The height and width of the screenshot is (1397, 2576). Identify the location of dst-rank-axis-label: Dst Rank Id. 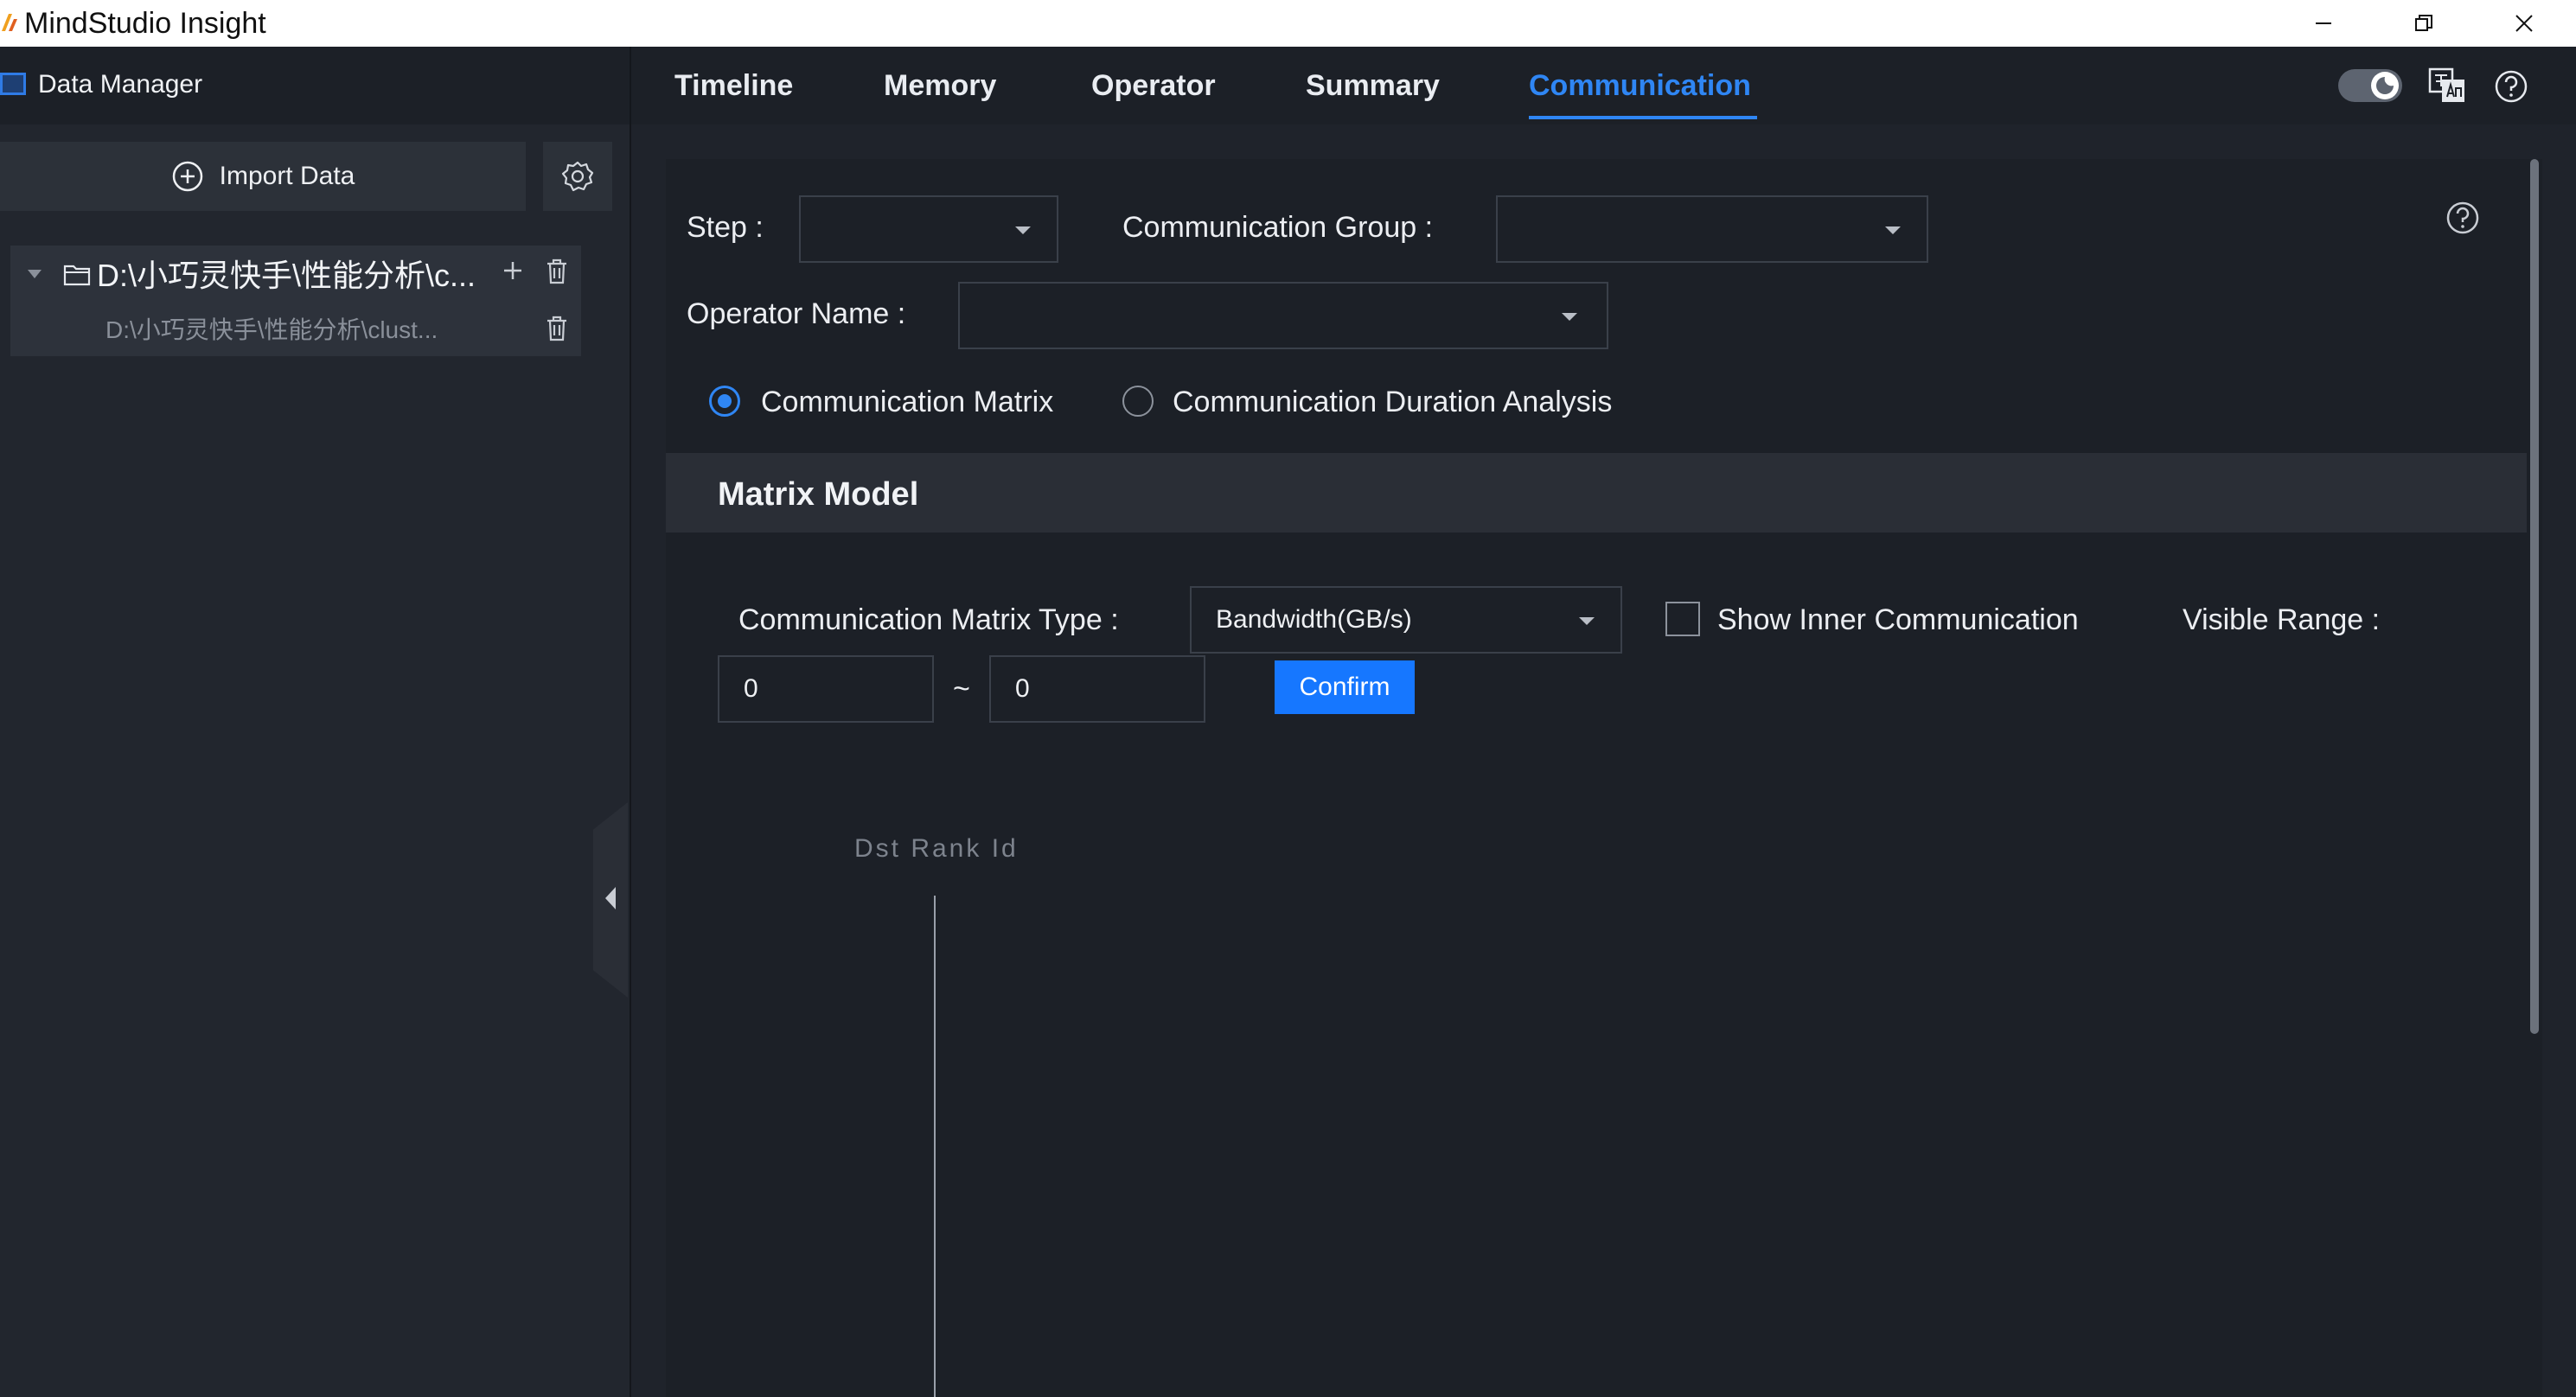
(936, 848).